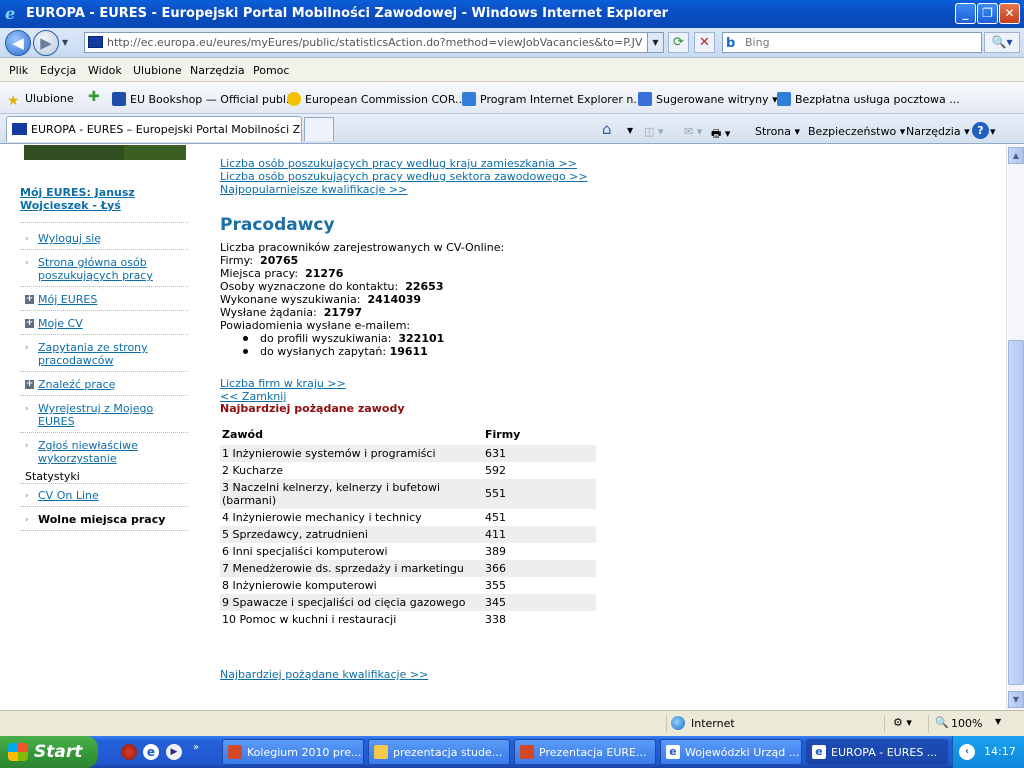  I want to click on stat-label: Firmy:, so click(237, 260).